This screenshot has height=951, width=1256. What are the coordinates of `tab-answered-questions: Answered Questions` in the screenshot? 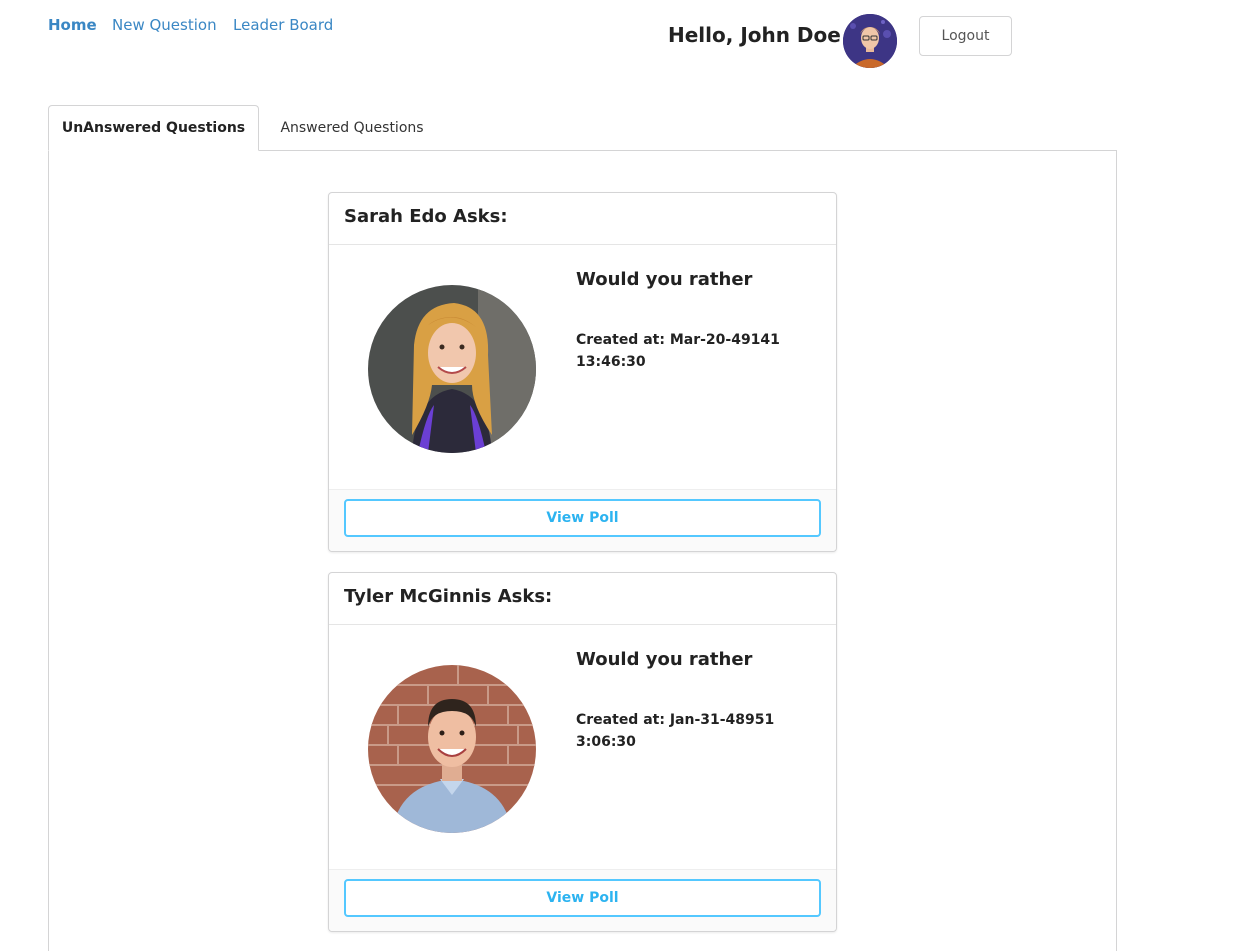 It's located at (352, 128).